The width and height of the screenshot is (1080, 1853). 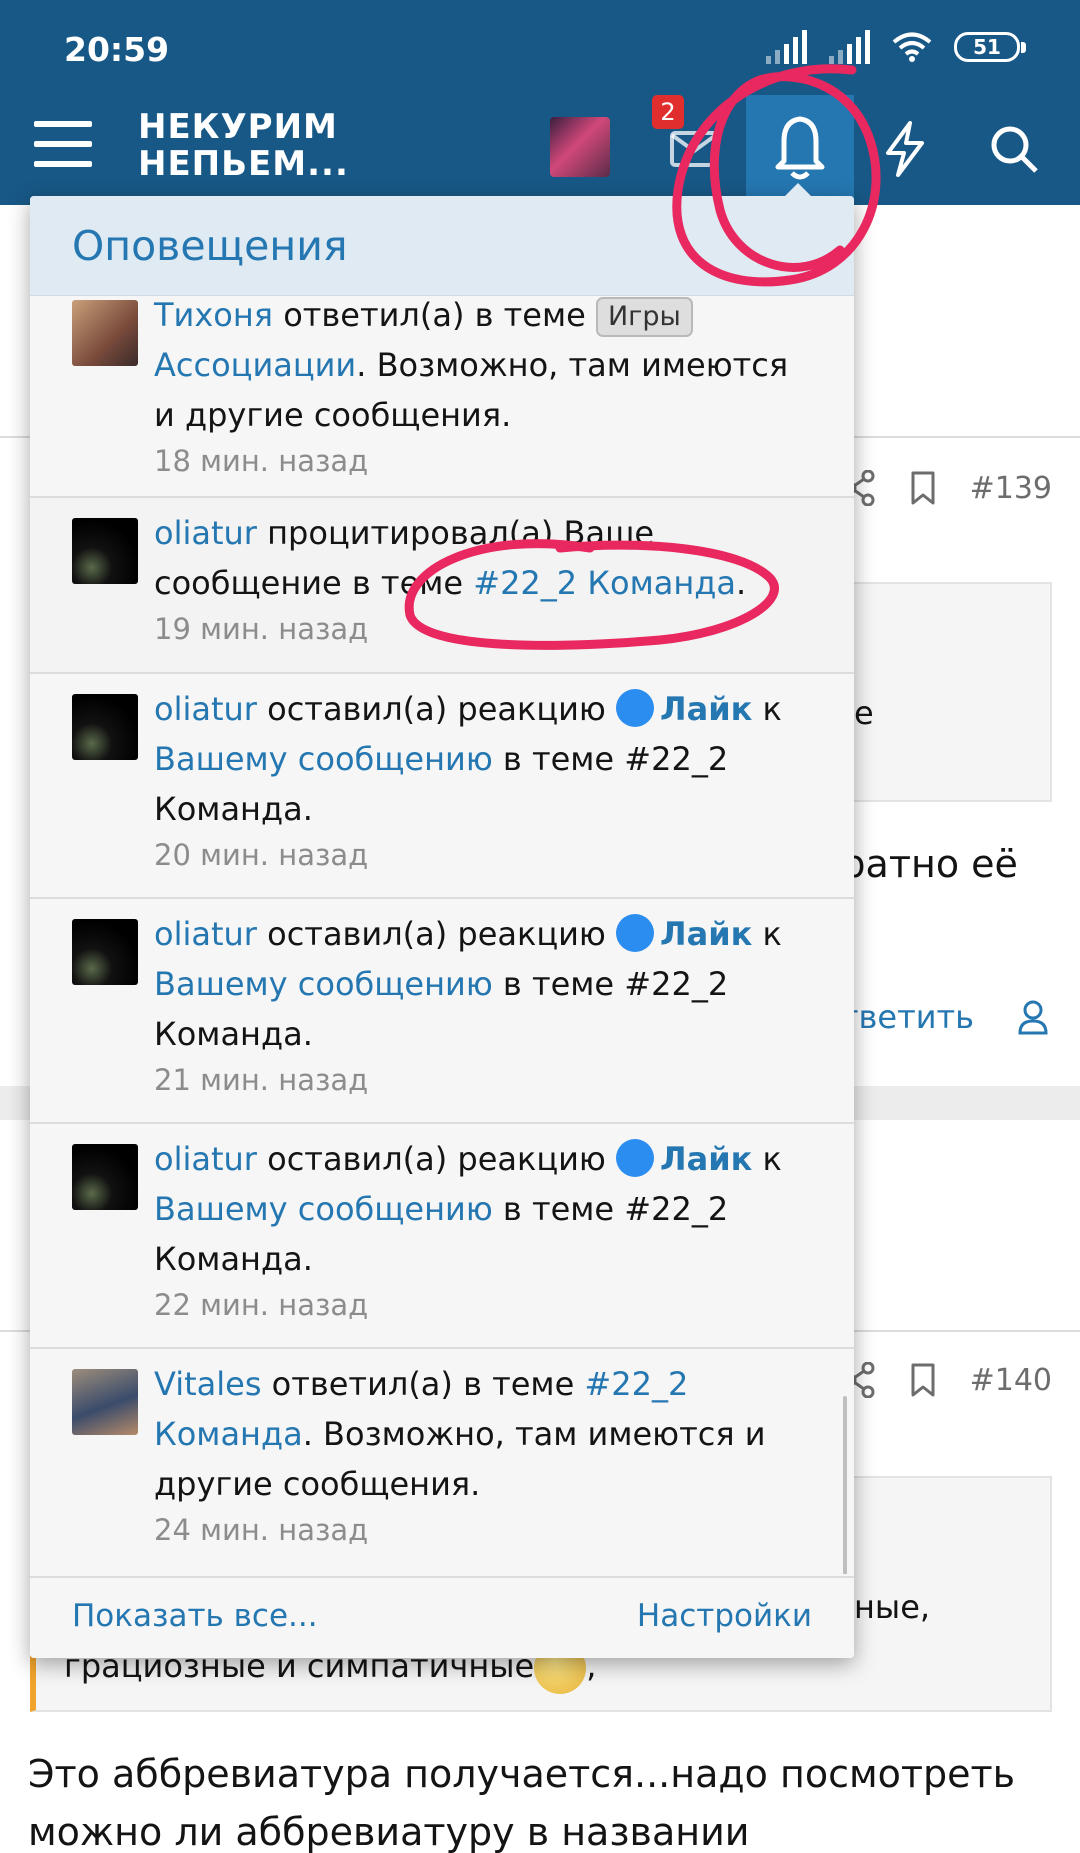 I want to click on popup-arrow, so click(x=798, y=189).